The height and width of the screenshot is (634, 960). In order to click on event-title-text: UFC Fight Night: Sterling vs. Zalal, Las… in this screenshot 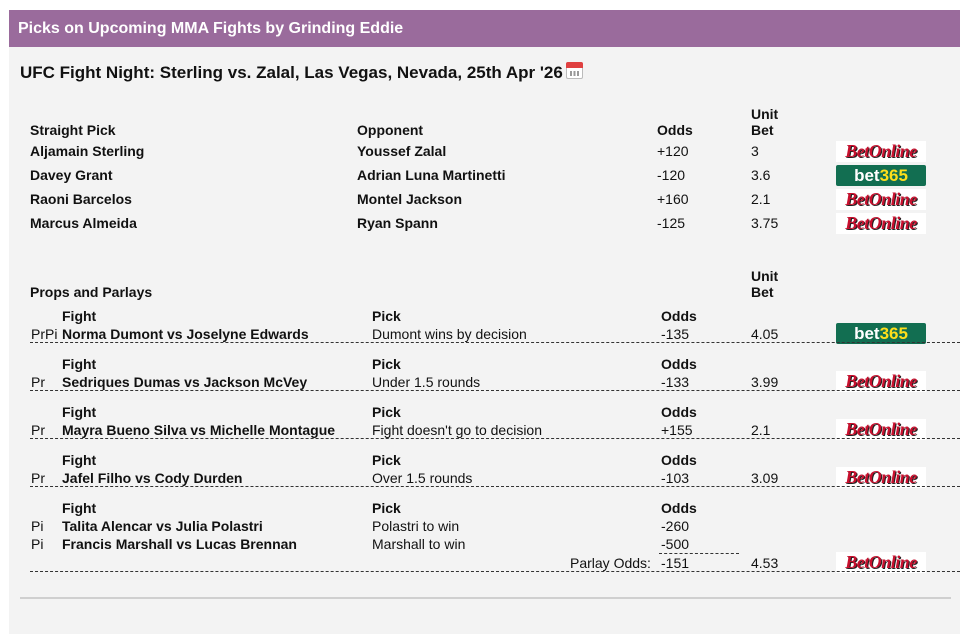, I will do `click(291, 72)`.